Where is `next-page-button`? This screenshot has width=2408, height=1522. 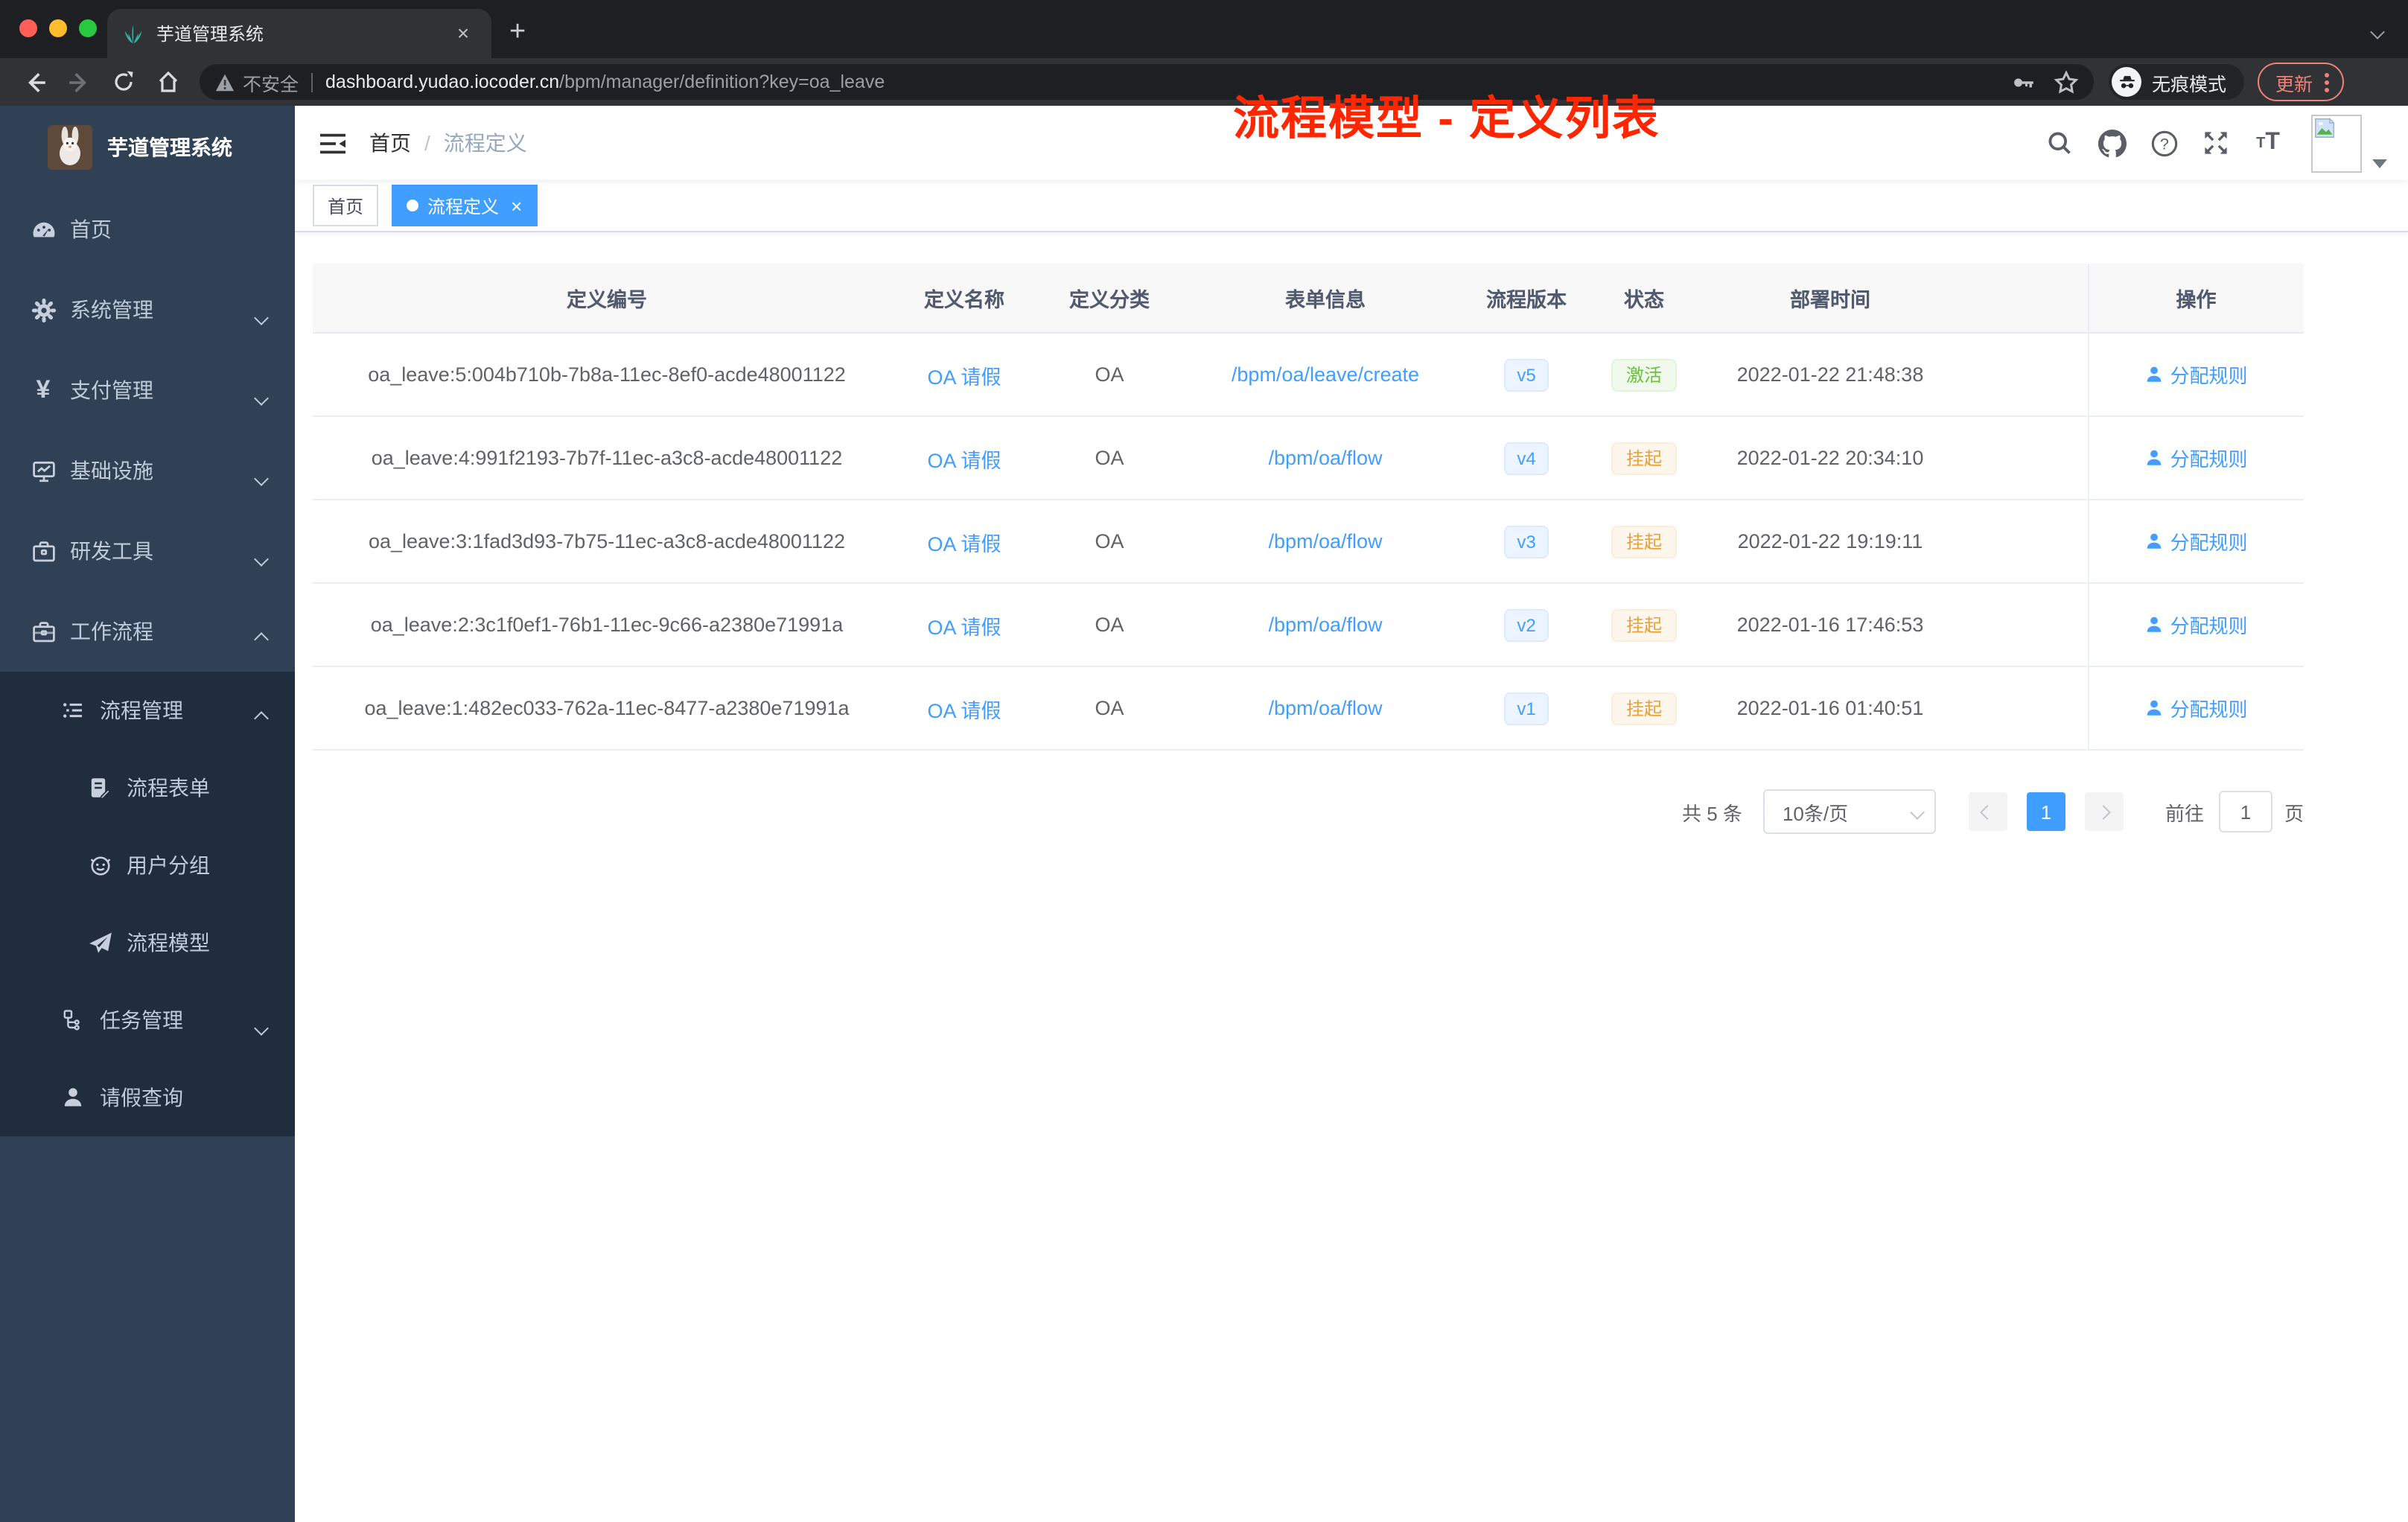 next-page-button is located at coordinates (2104, 811).